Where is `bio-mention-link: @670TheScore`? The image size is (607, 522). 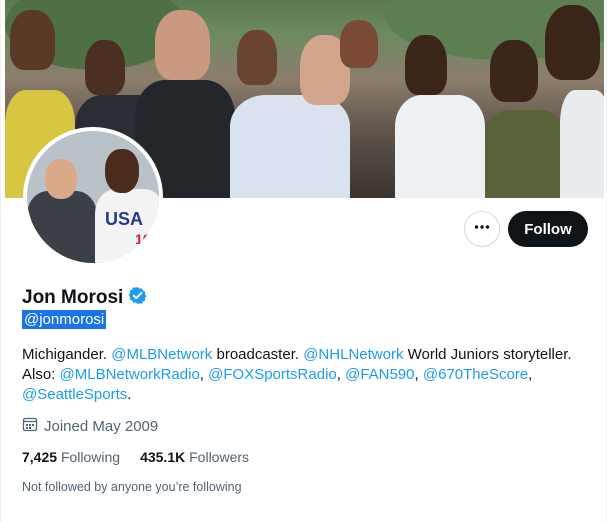 bio-mention-link: @670TheScore is located at coordinates (475, 374).